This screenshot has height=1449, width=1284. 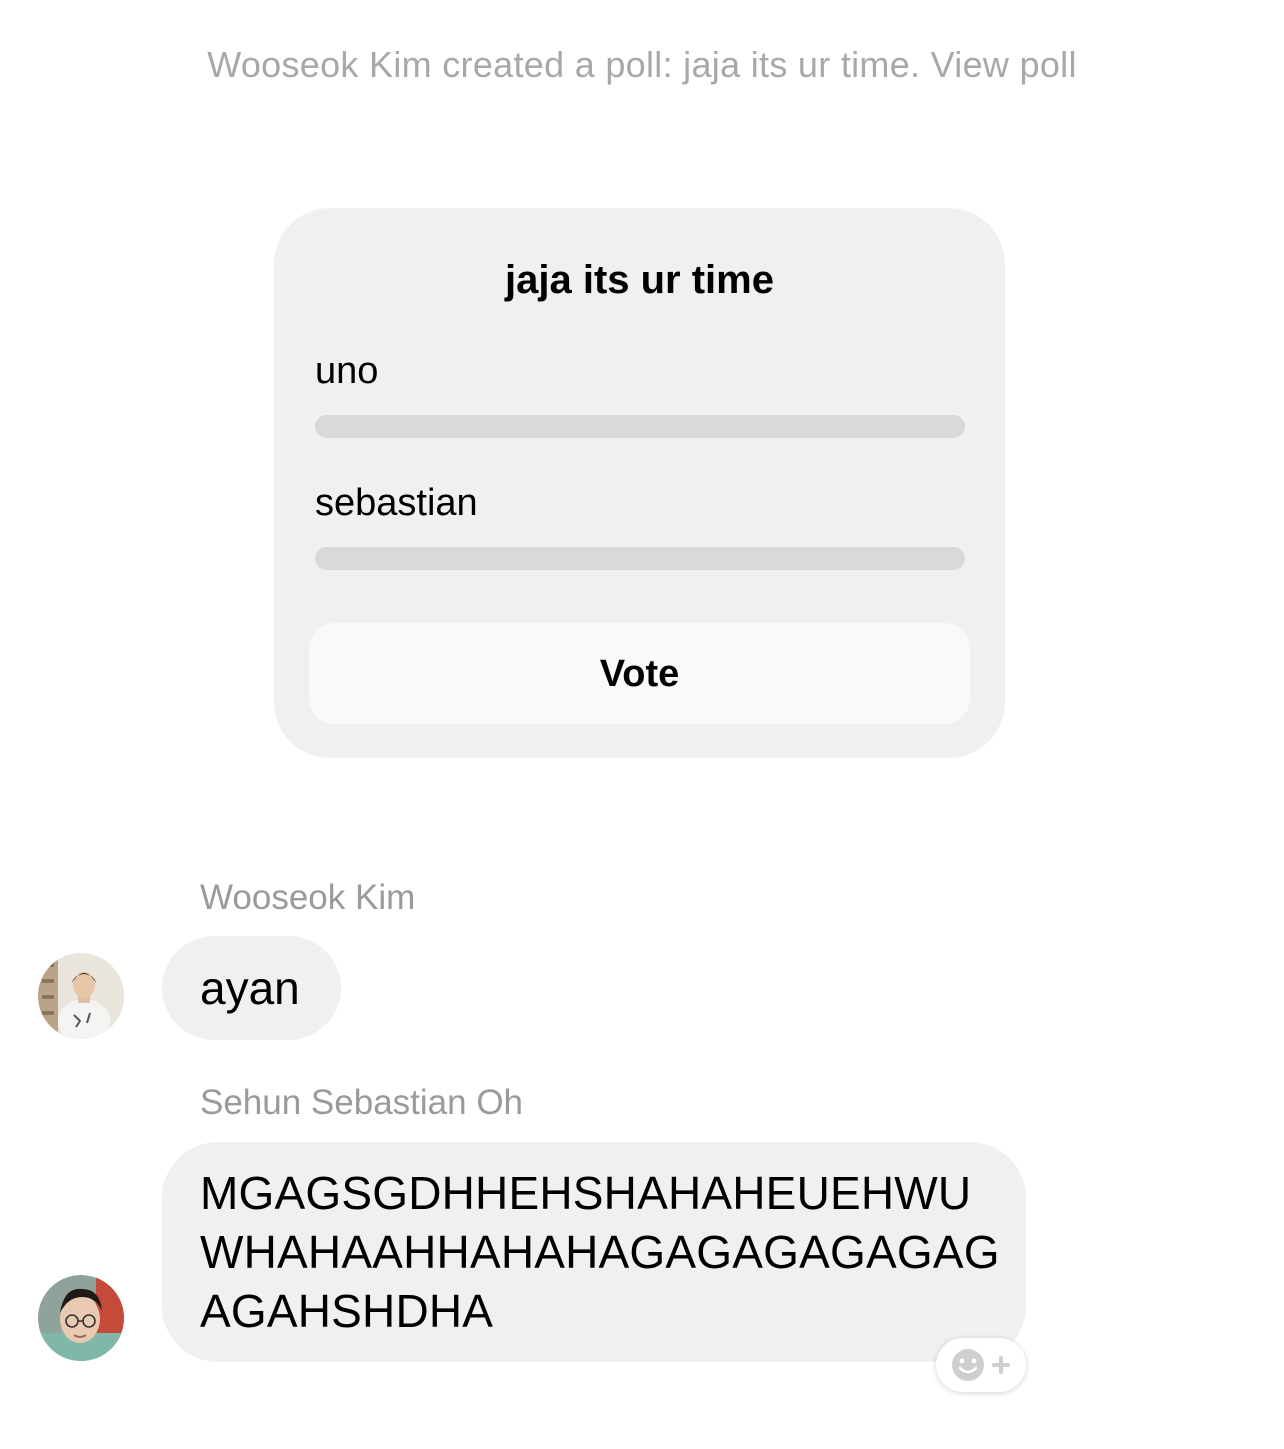 What do you see at coordinates (640, 525) in the screenshot?
I see `poll-option-sebastian: sebastian` at bounding box center [640, 525].